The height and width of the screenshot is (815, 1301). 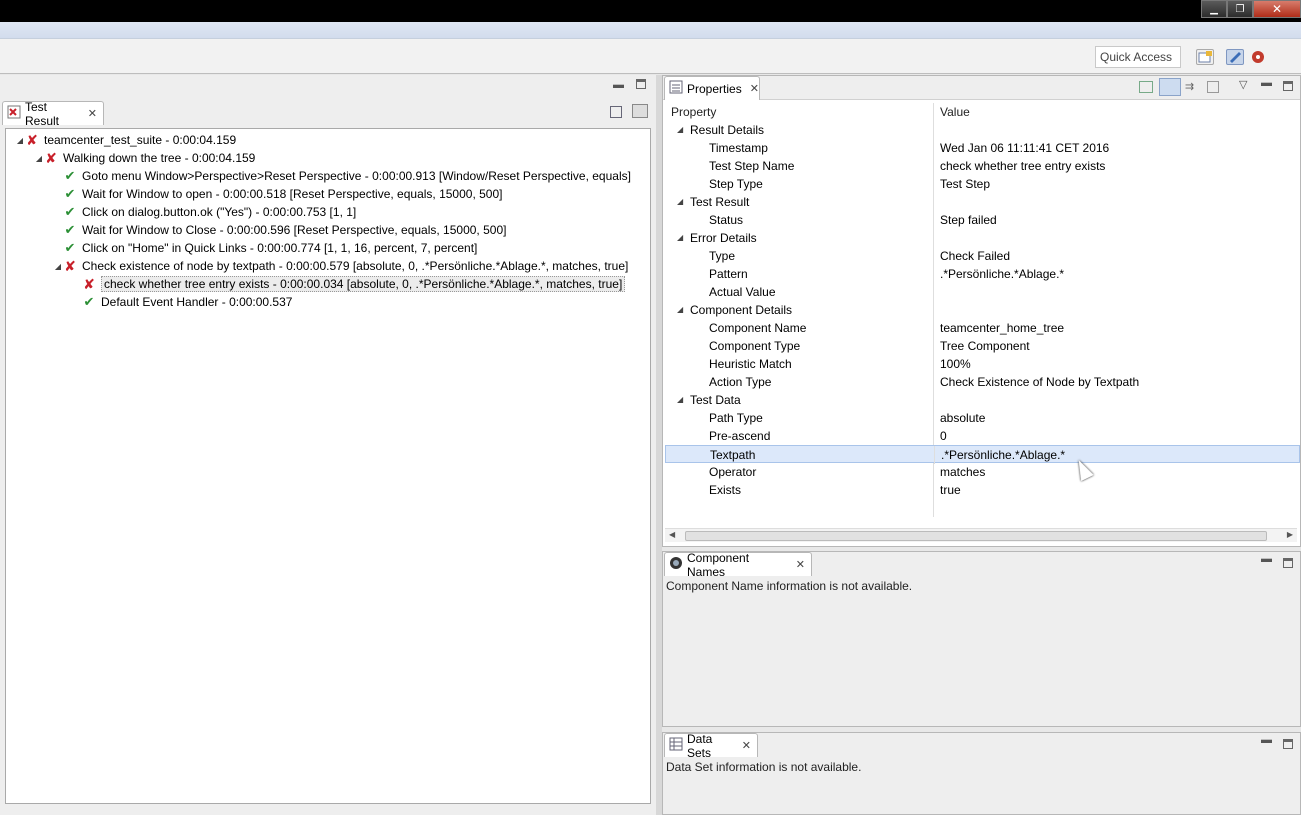 What do you see at coordinates (1189, 86) in the screenshot?
I see `show-advanced-icon: ⇉` at bounding box center [1189, 86].